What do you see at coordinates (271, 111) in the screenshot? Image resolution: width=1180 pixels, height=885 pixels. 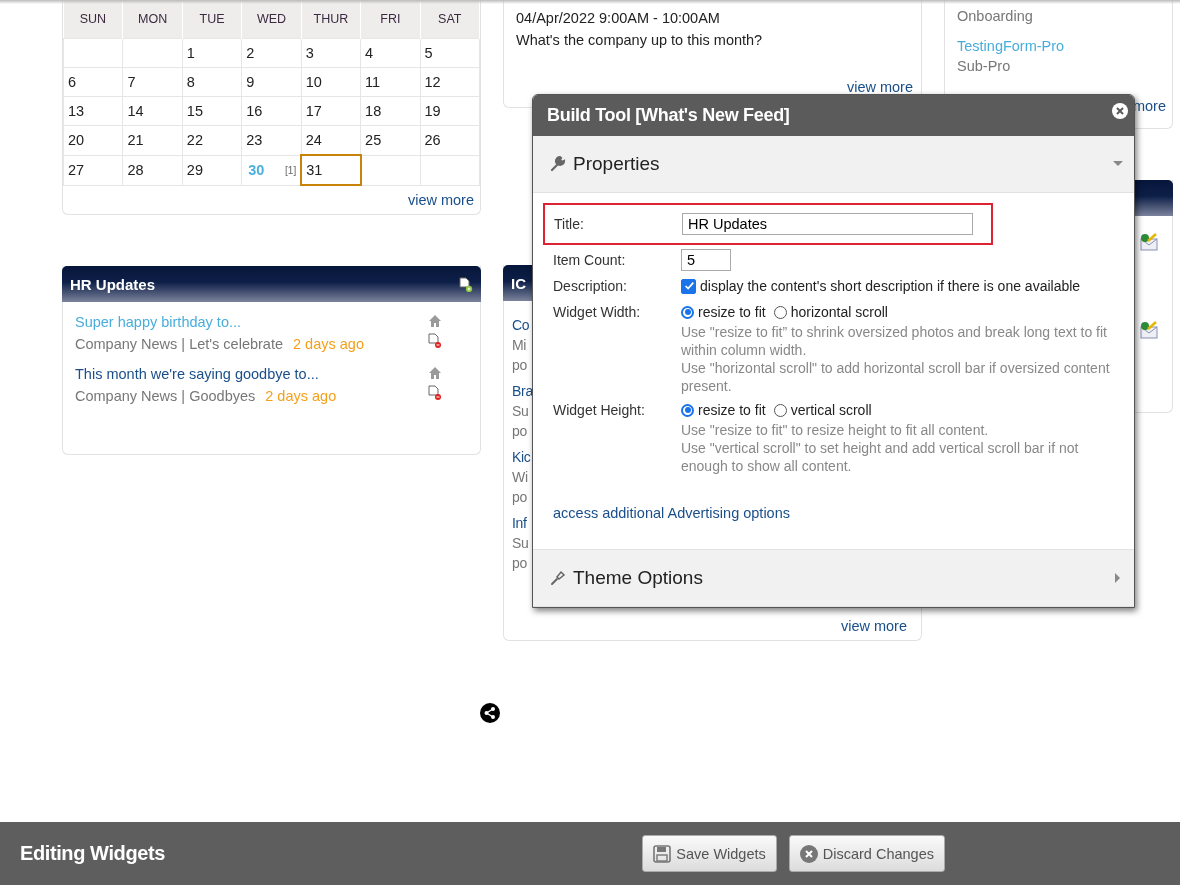 I see `calendar-day: 16` at bounding box center [271, 111].